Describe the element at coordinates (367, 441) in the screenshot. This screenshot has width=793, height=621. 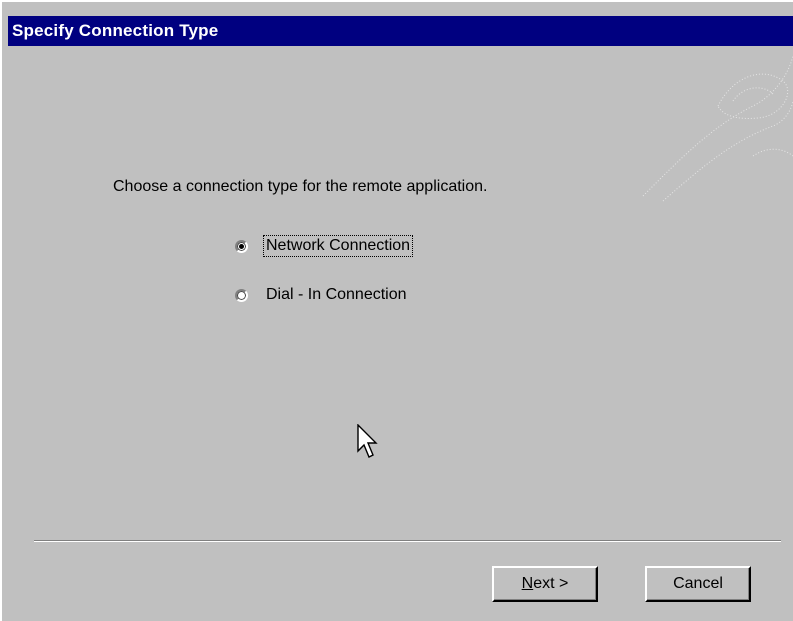
I see `mouse-pointer-icon` at that location.